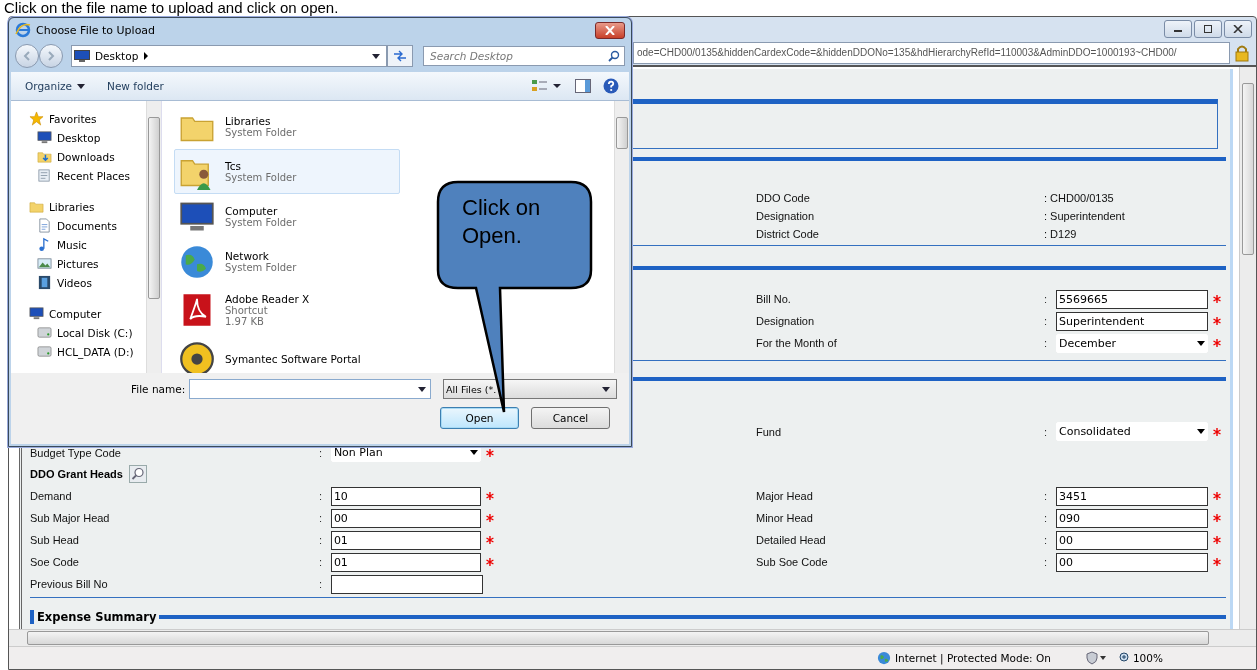  I want to click on field-label: Budget Type Code, so click(76, 452).